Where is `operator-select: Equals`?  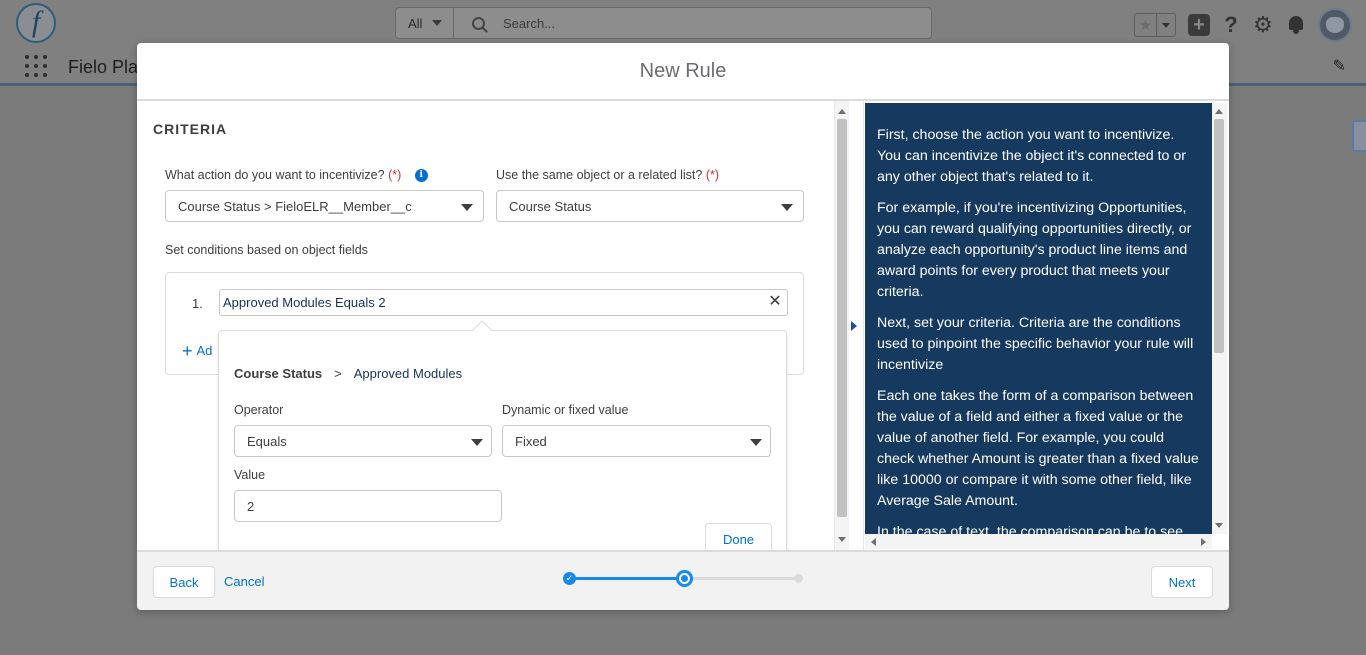
operator-select: Equals is located at coordinates (363, 441).